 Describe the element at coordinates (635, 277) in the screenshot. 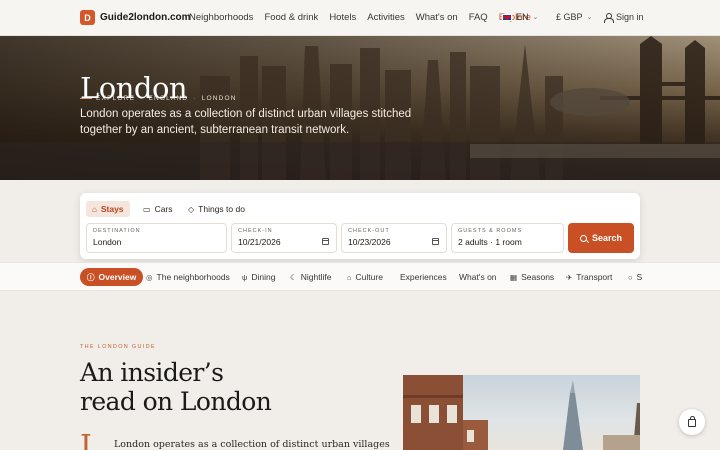

I see `section-tab-more: ○ S` at that location.